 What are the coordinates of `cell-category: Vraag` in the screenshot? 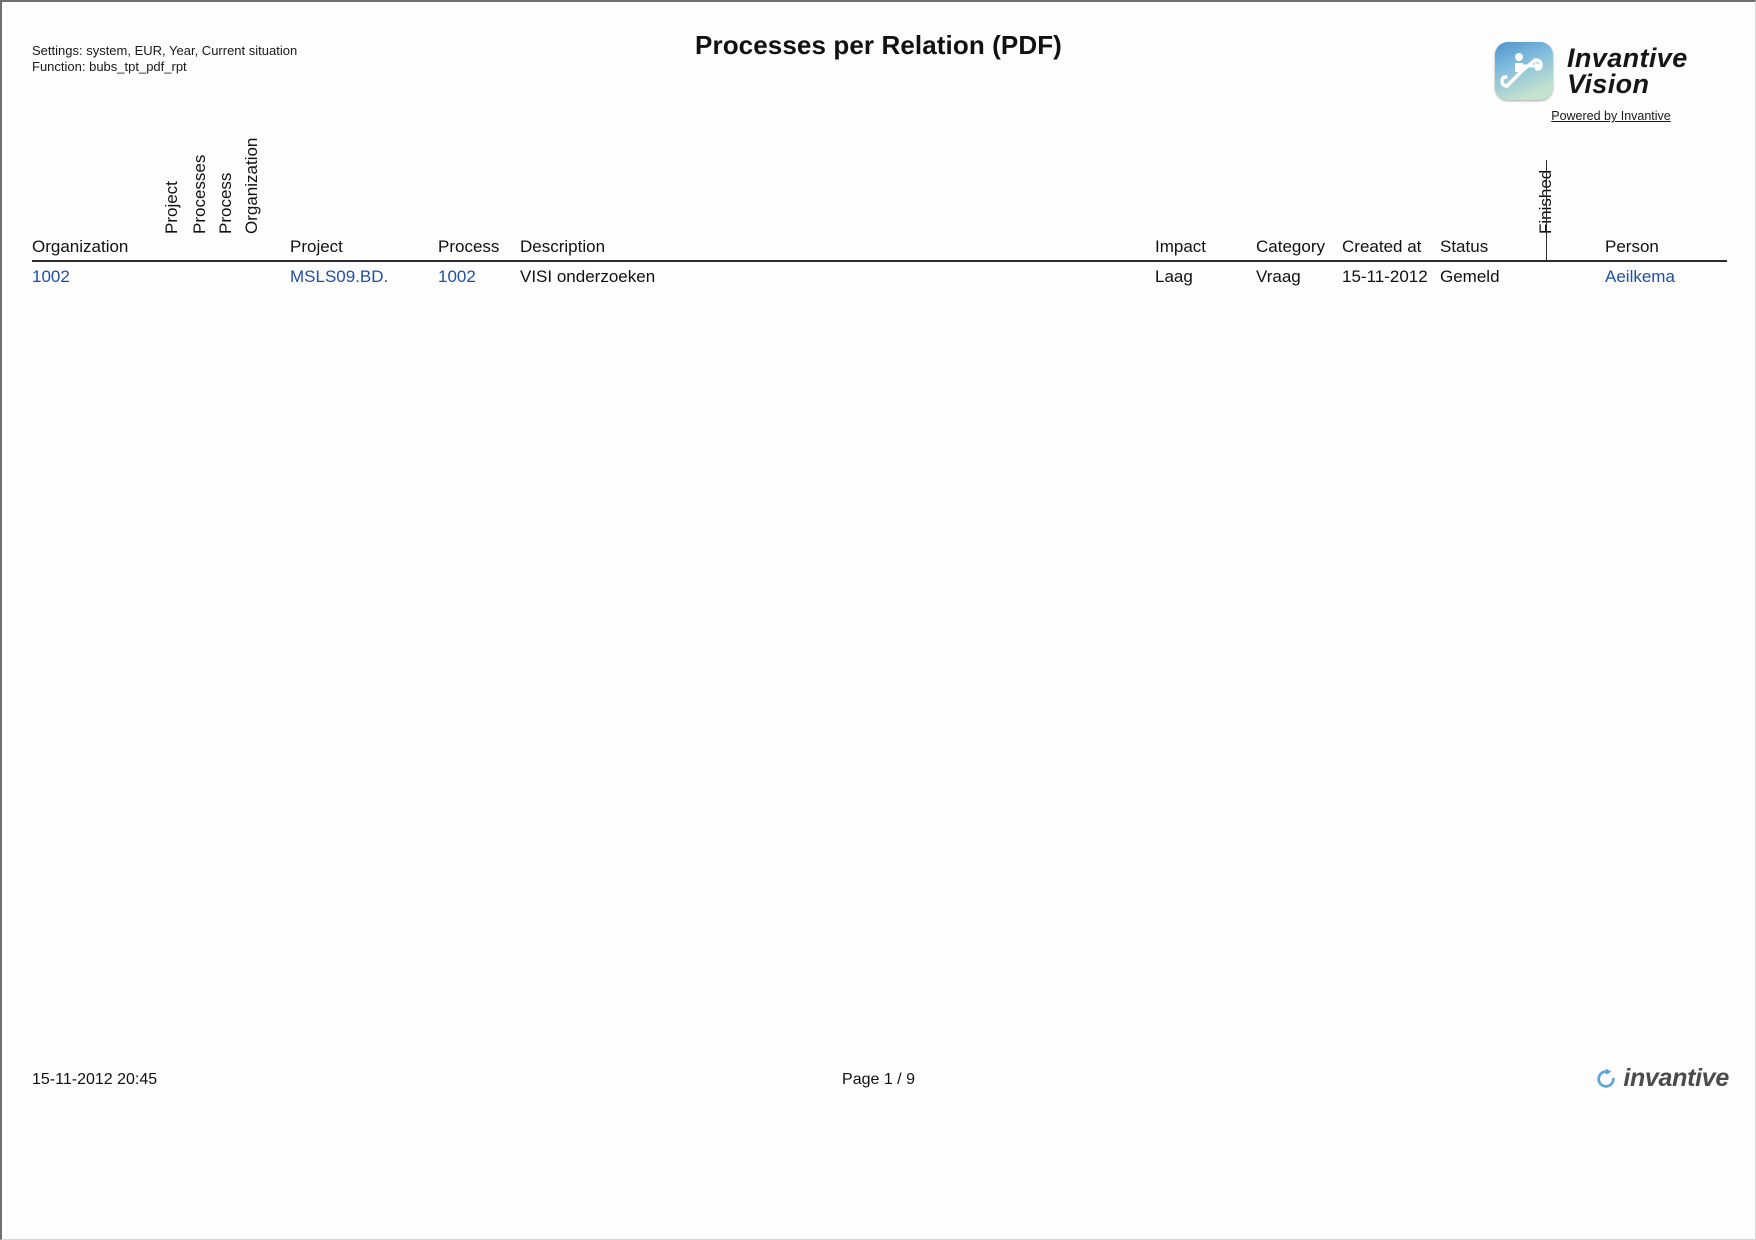 It's located at (1278, 276).